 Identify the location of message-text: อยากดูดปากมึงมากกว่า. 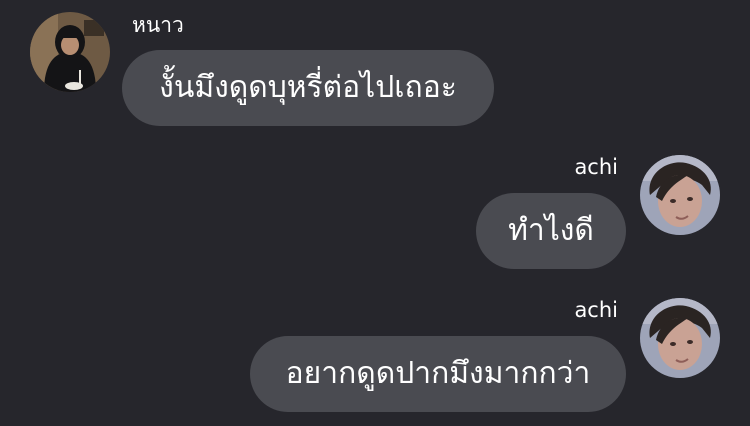
(438, 373).